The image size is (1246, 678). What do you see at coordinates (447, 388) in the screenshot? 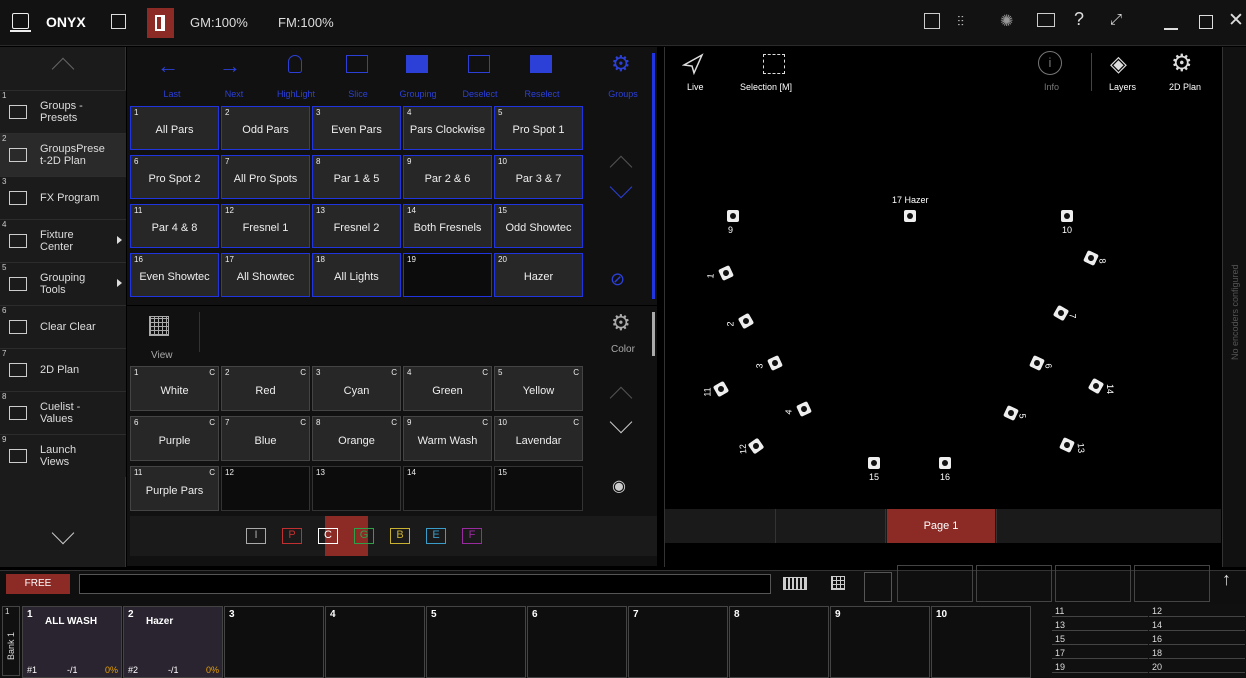
I see `color-cell: 4 C Green` at bounding box center [447, 388].